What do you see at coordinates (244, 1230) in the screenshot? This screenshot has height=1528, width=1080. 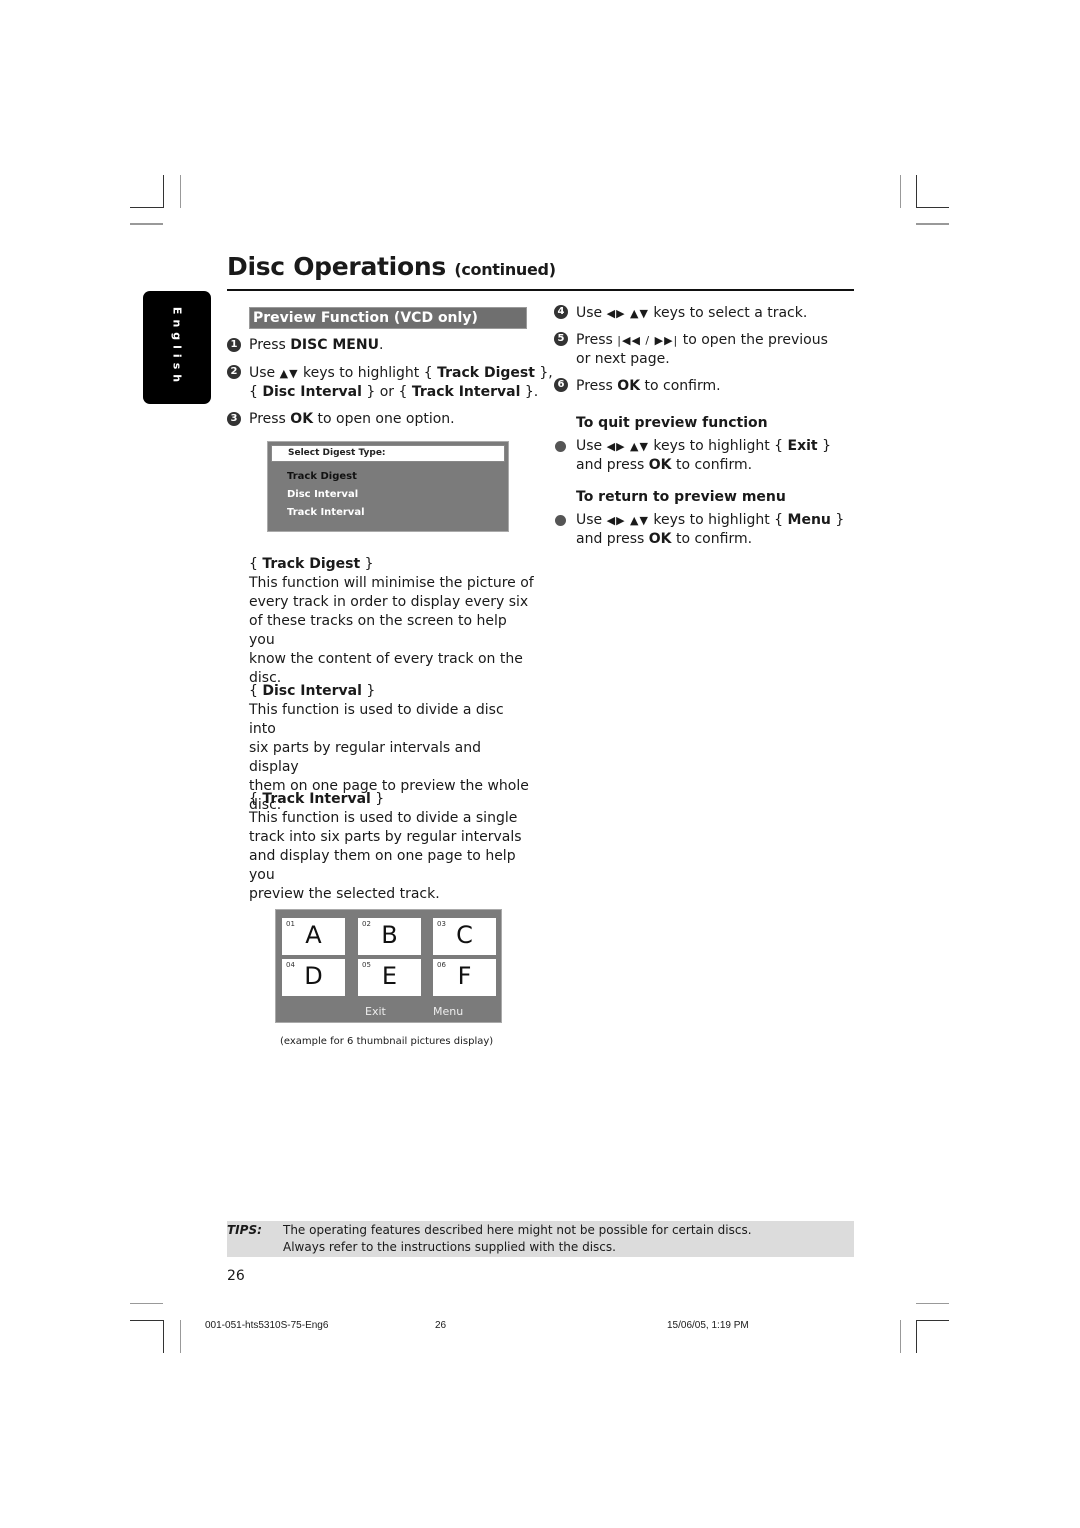 I see `tips-label: TIPS:` at bounding box center [244, 1230].